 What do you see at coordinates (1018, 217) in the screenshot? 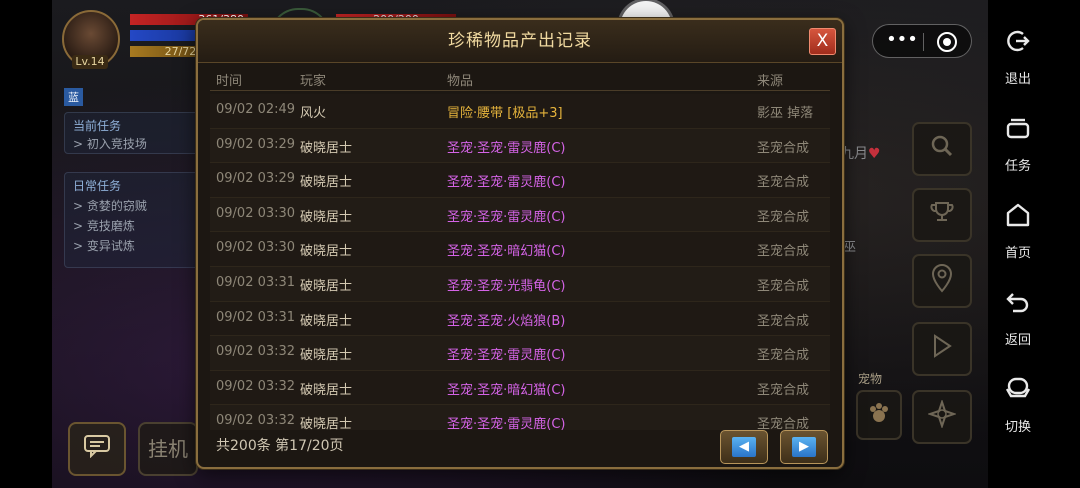
I see `home-icon` at bounding box center [1018, 217].